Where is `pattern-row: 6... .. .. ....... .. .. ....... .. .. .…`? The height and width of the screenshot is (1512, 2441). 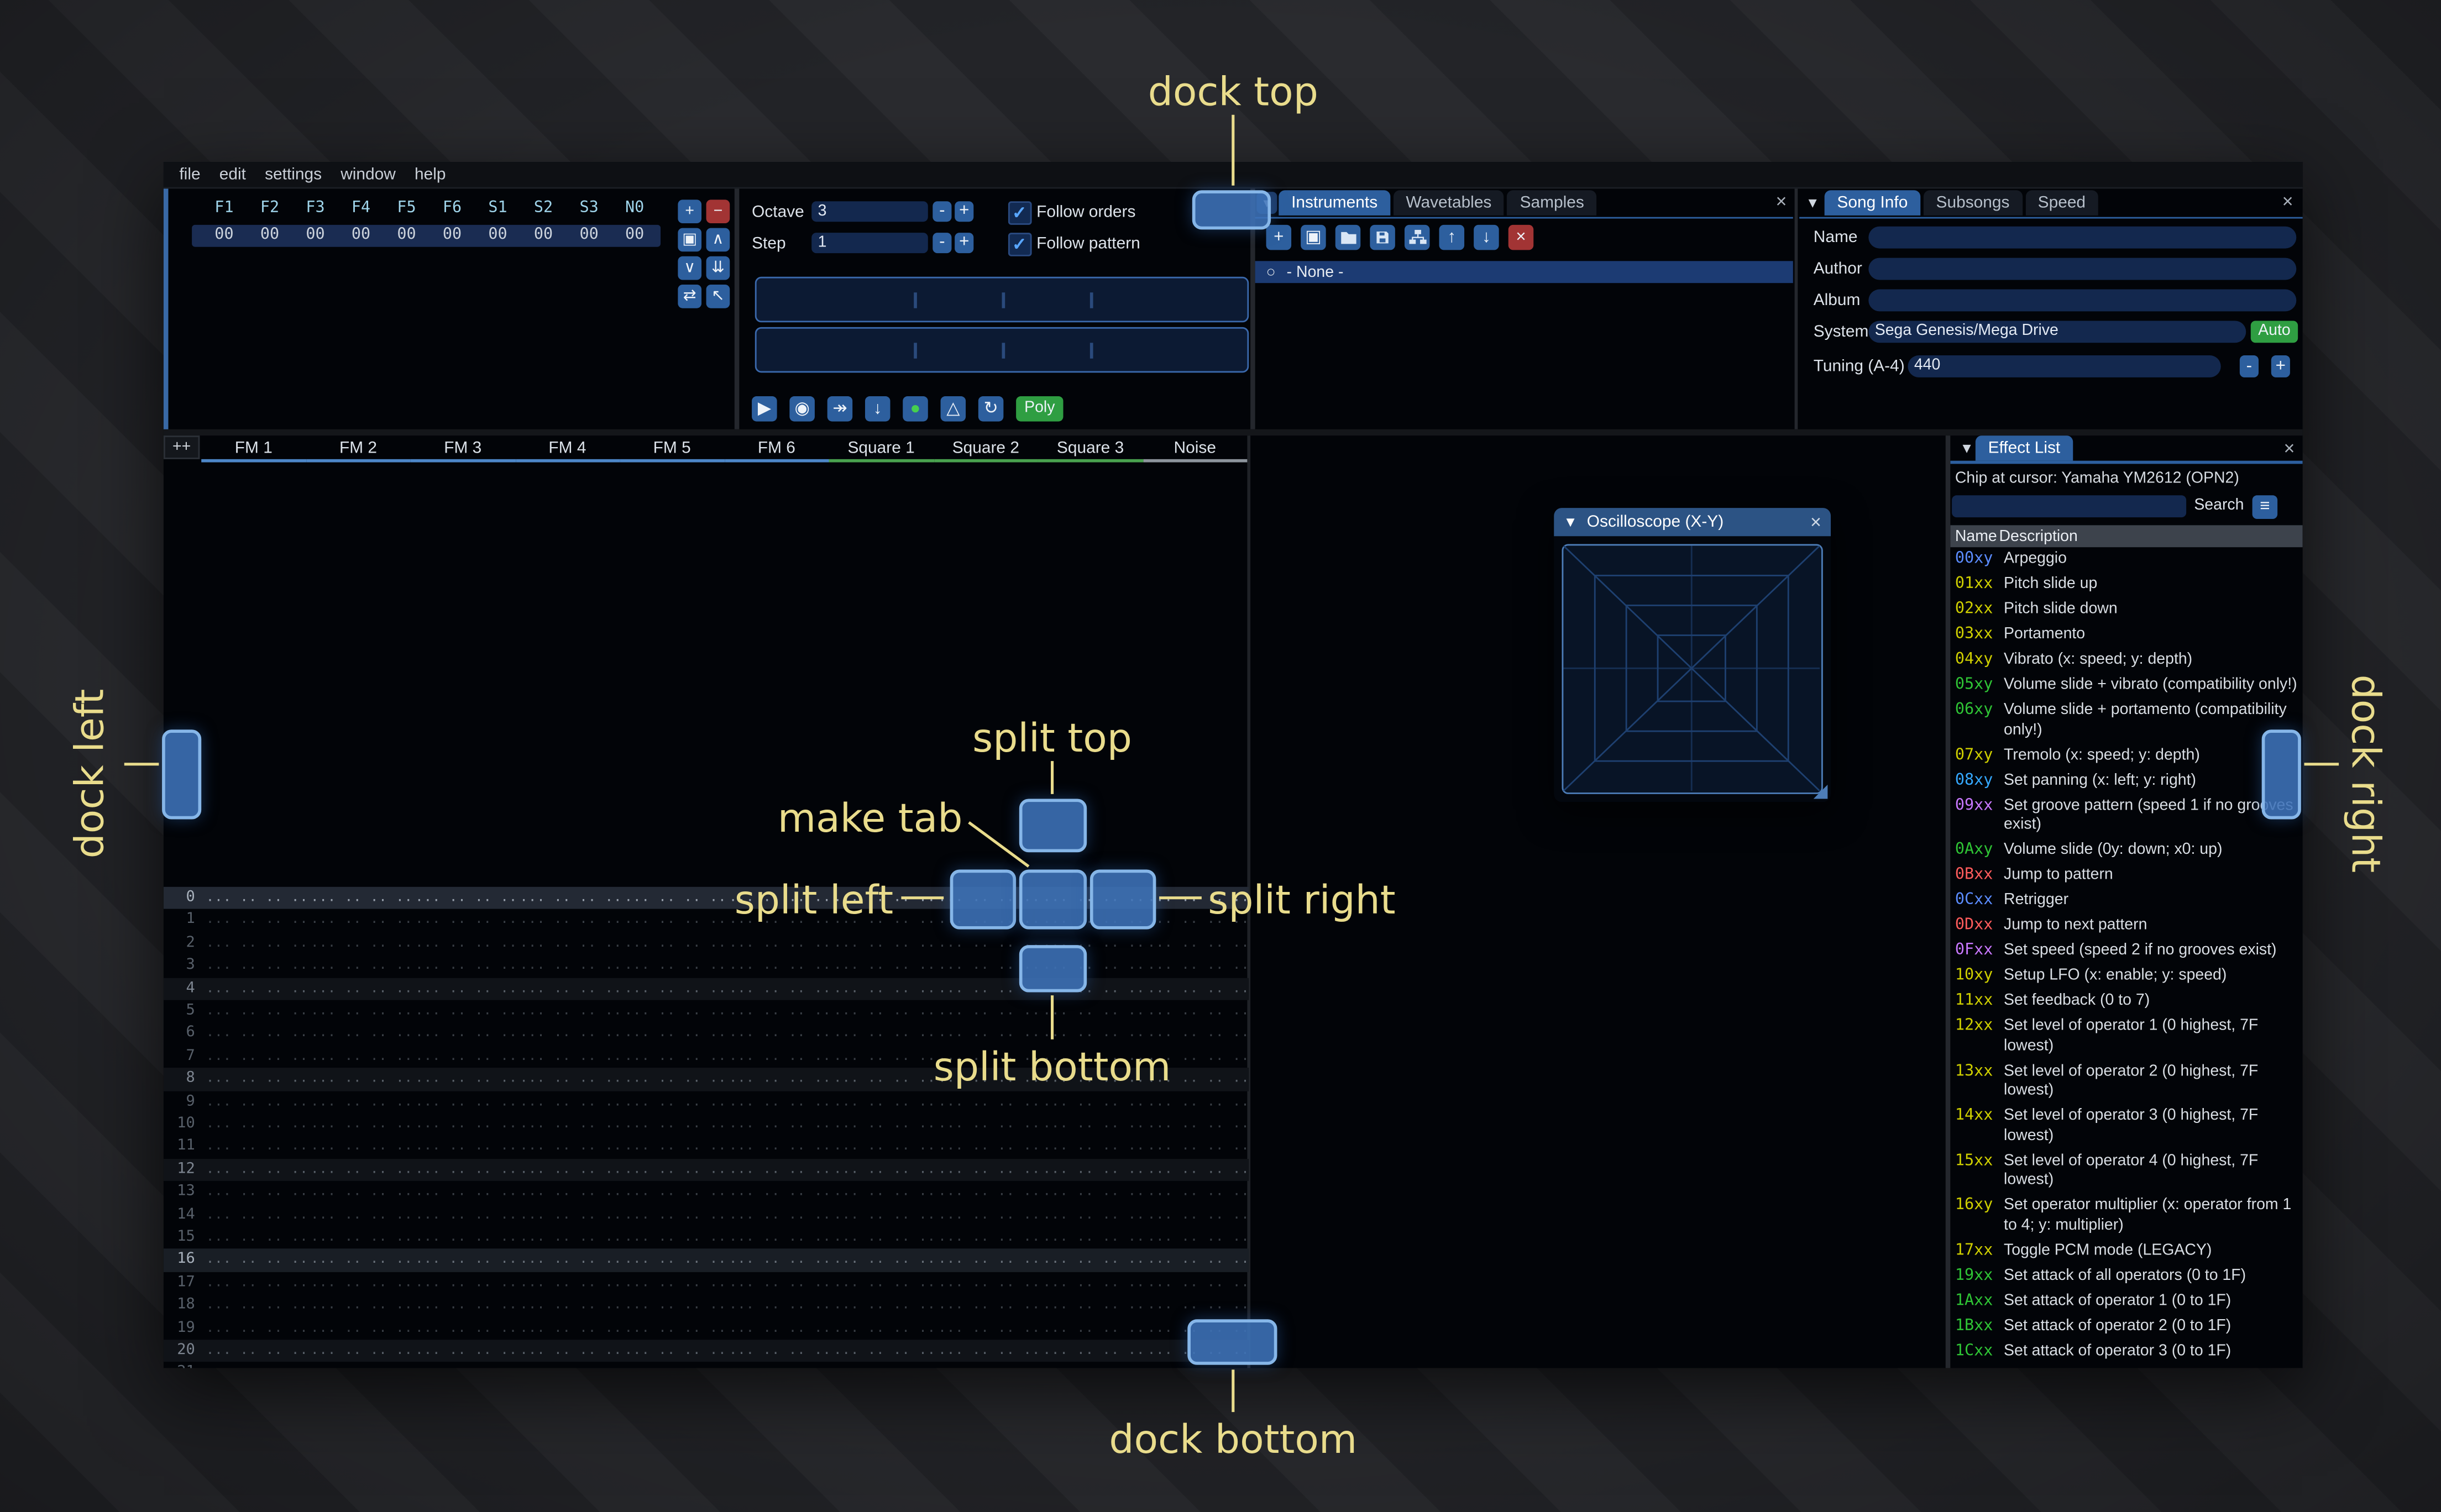
pattern-row: 6... .. .. ....... .. .. ....... .. .. .… is located at coordinates (706, 1034).